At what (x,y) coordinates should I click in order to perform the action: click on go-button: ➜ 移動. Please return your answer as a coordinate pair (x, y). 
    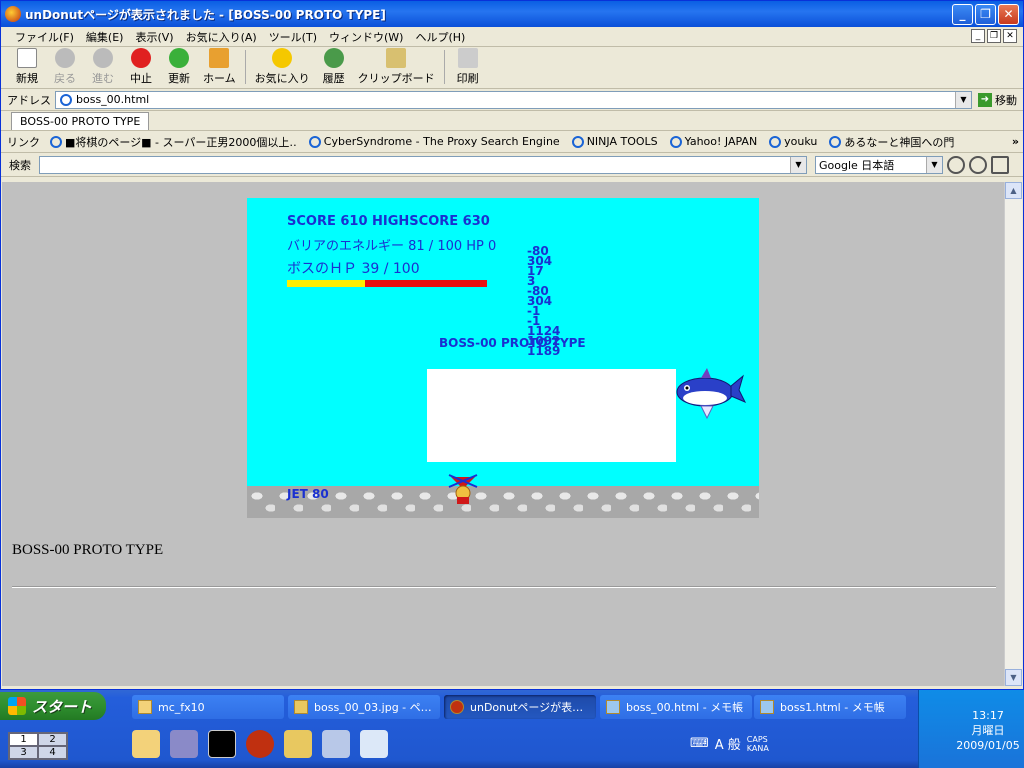
    Looking at the image, I should click on (997, 100).